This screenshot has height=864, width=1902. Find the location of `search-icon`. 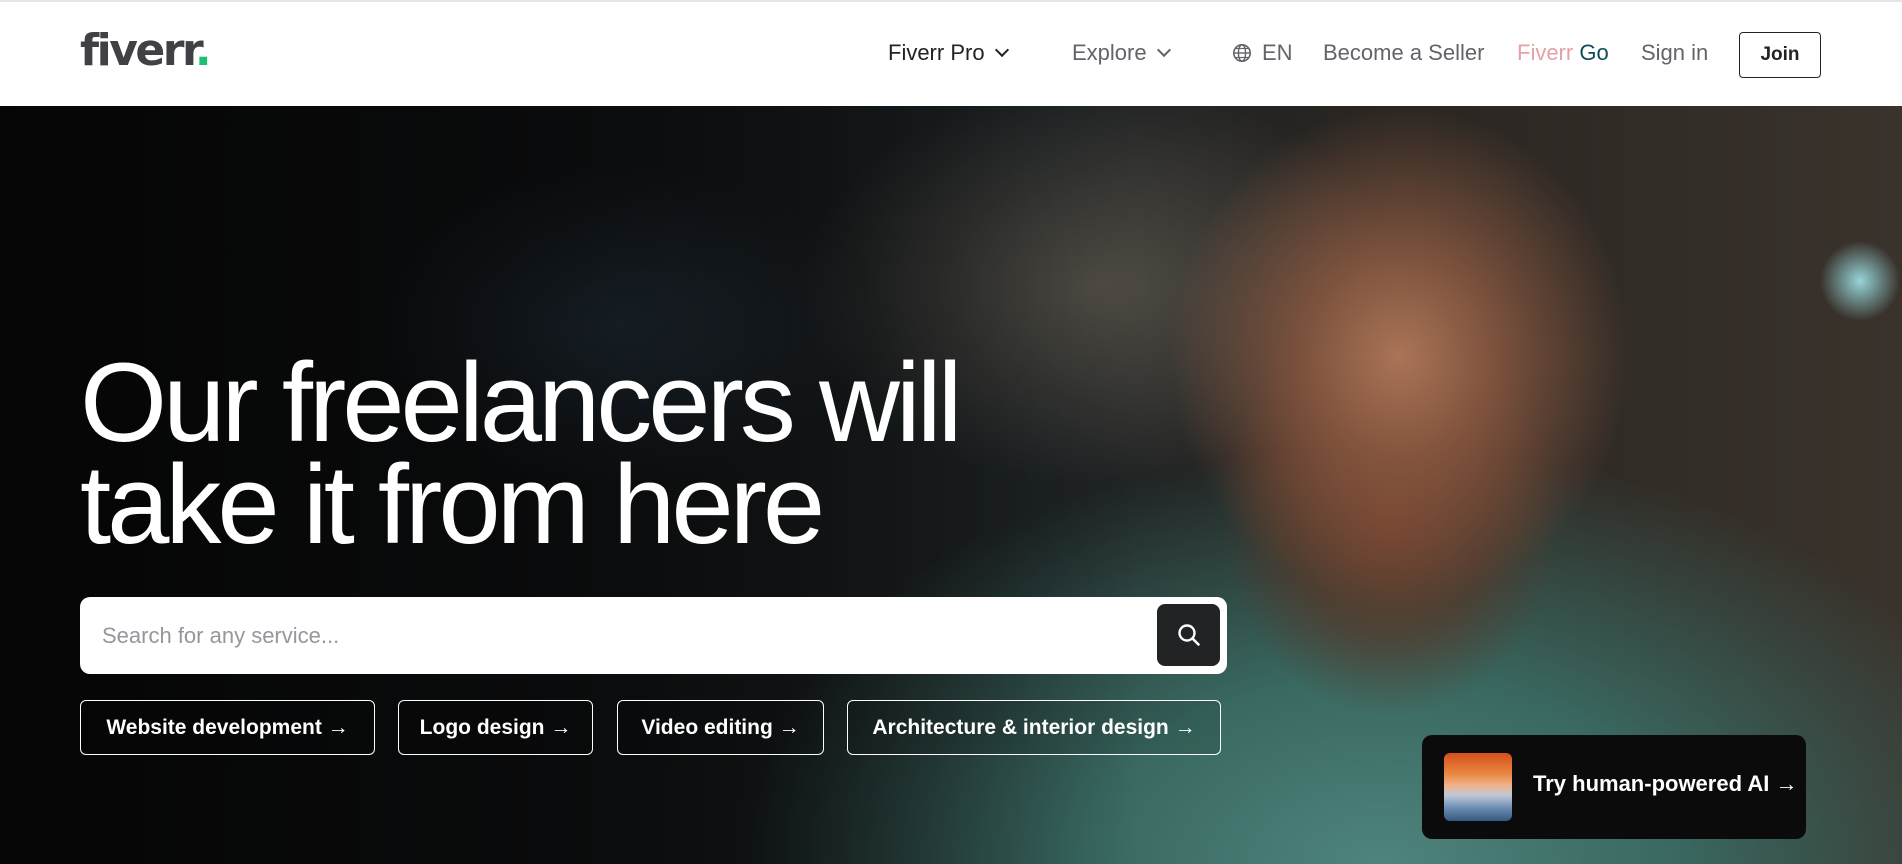

search-icon is located at coordinates (1189, 635).